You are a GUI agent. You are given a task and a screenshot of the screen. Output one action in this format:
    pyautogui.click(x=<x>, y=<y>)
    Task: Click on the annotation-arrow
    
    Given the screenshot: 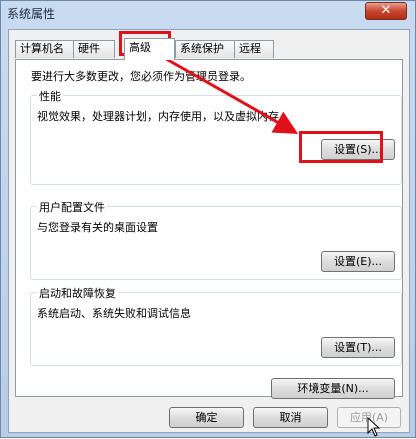 What is the action you would take?
    pyautogui.click(x=229, y=94)
    